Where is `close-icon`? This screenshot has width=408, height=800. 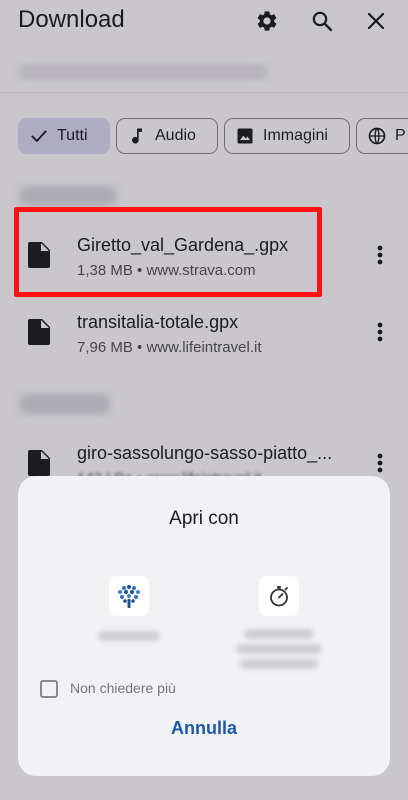 close-icon is located at coordinates (376, 21).